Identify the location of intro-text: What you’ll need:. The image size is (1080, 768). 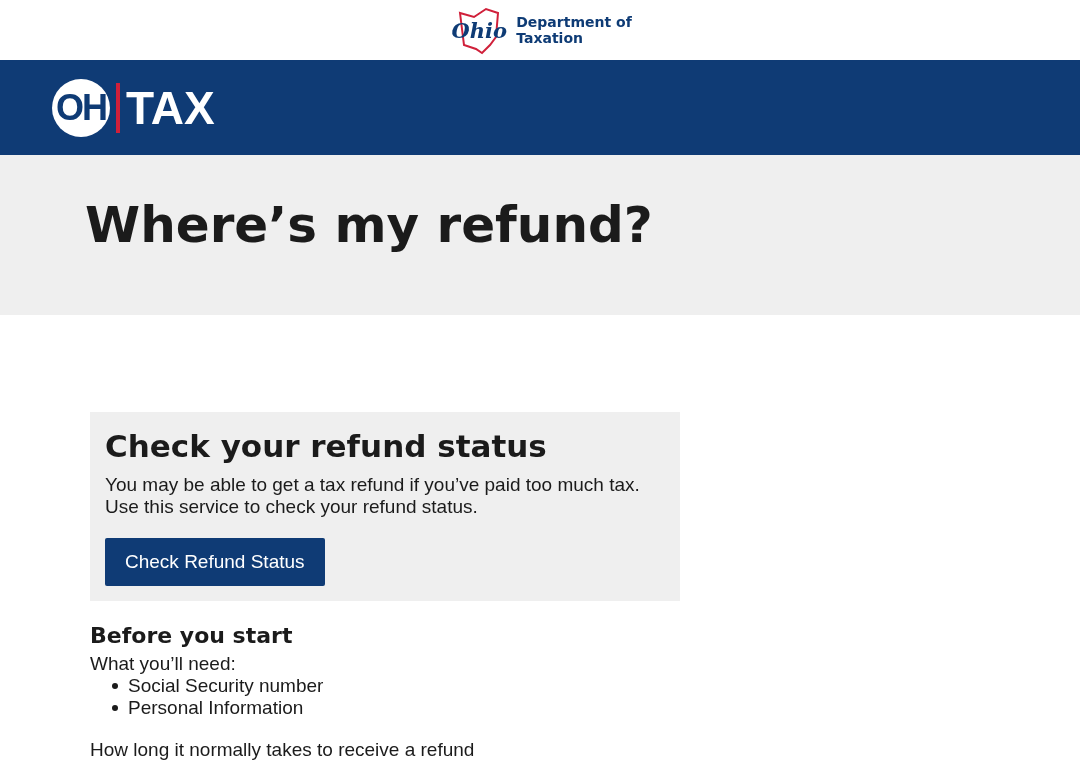
(163, 664).